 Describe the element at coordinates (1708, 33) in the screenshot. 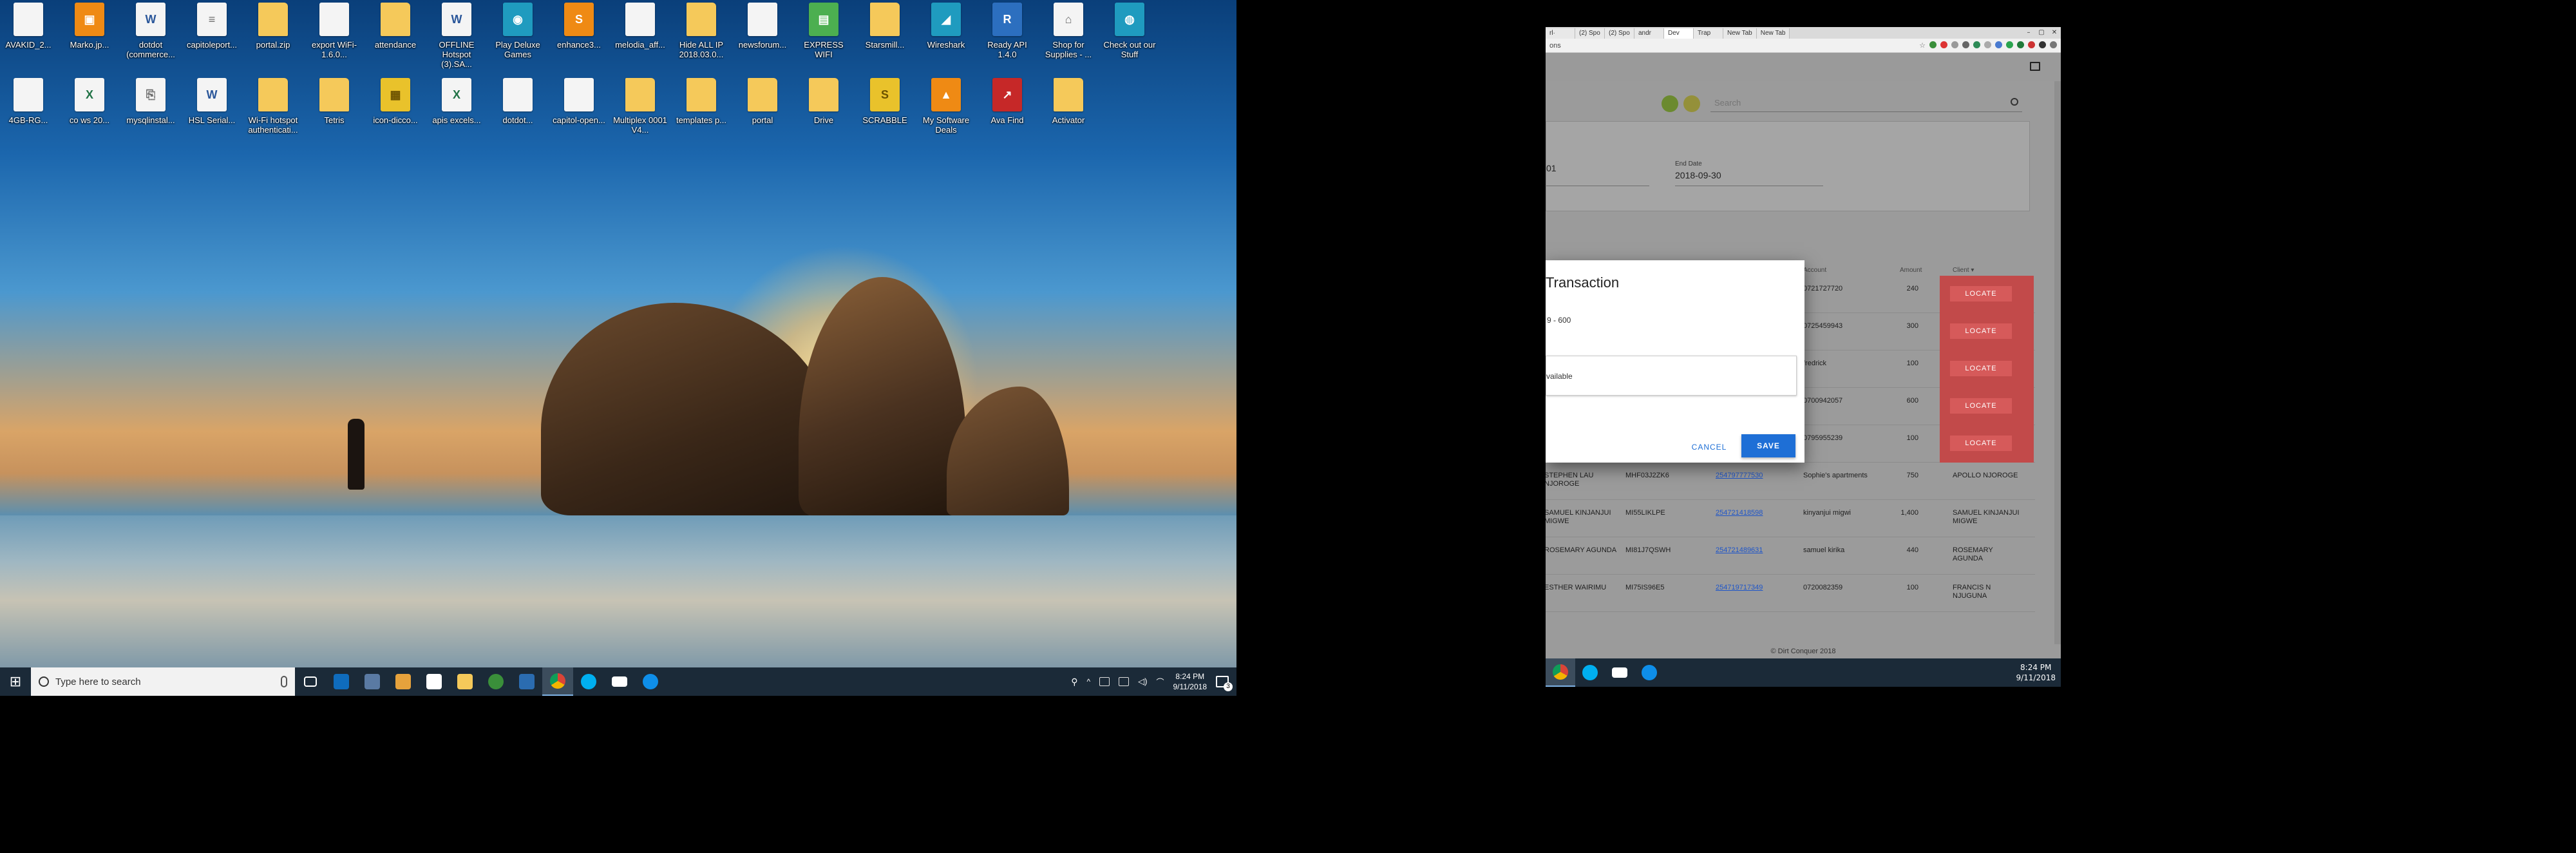

I see `browser-tab: Trap` at that location.